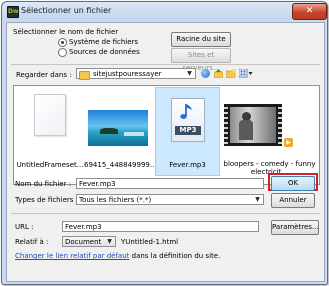  I want to click on look-in-label: Regarder dans :, so click(44, 75).